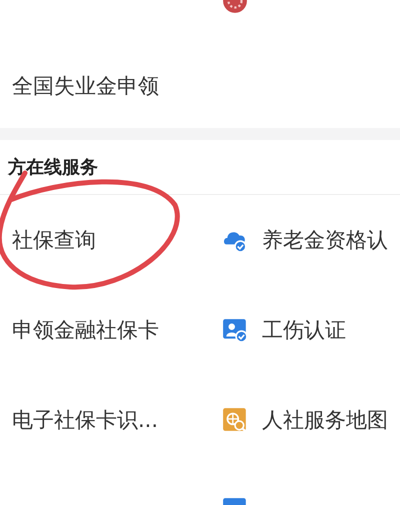 This screenshot has height=505, width=400. Describe the element at coordinates (52, 168) in the screenshot. I see `section-title: 方在线服务` at that location.